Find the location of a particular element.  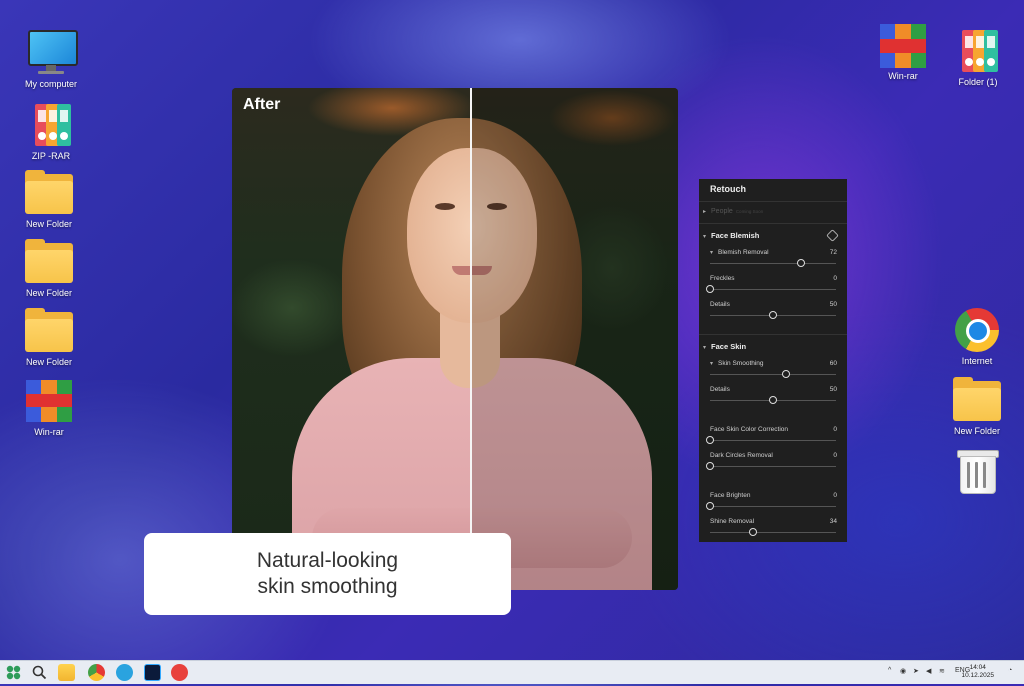

wifi-icon: ≋ is located at coordinates (942, 671).